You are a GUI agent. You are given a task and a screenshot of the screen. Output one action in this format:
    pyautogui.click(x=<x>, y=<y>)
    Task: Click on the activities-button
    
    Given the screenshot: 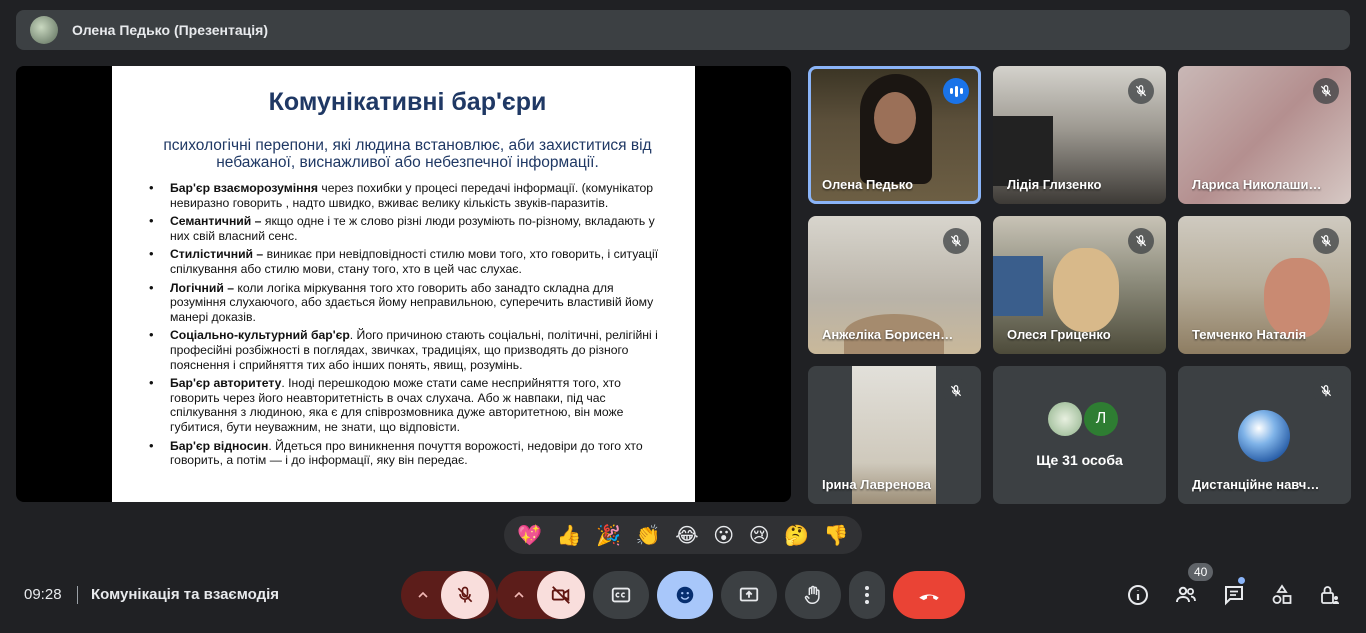 What is the action you would take?
    pyautogui.click(x=1282, y=595)
    